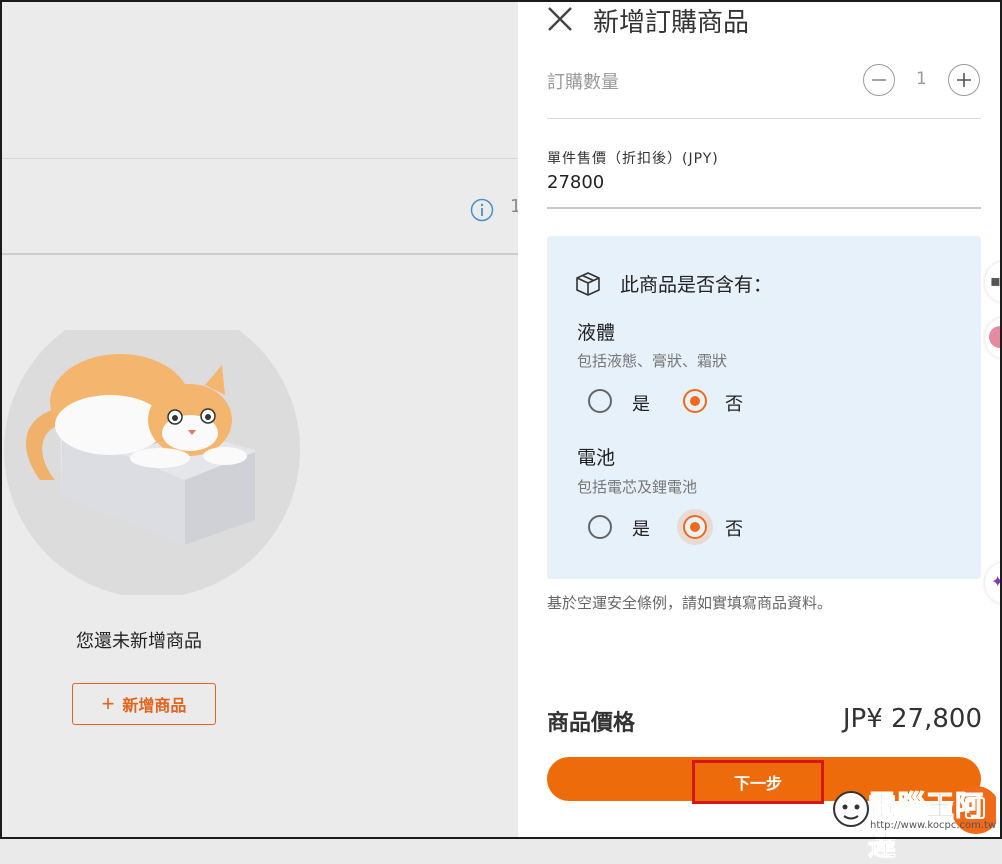  What do you see at coordinates (912, 719) in the screenshot?
I see `product-price-value: JP¥ 27,800` at bounding box center [912, 719].